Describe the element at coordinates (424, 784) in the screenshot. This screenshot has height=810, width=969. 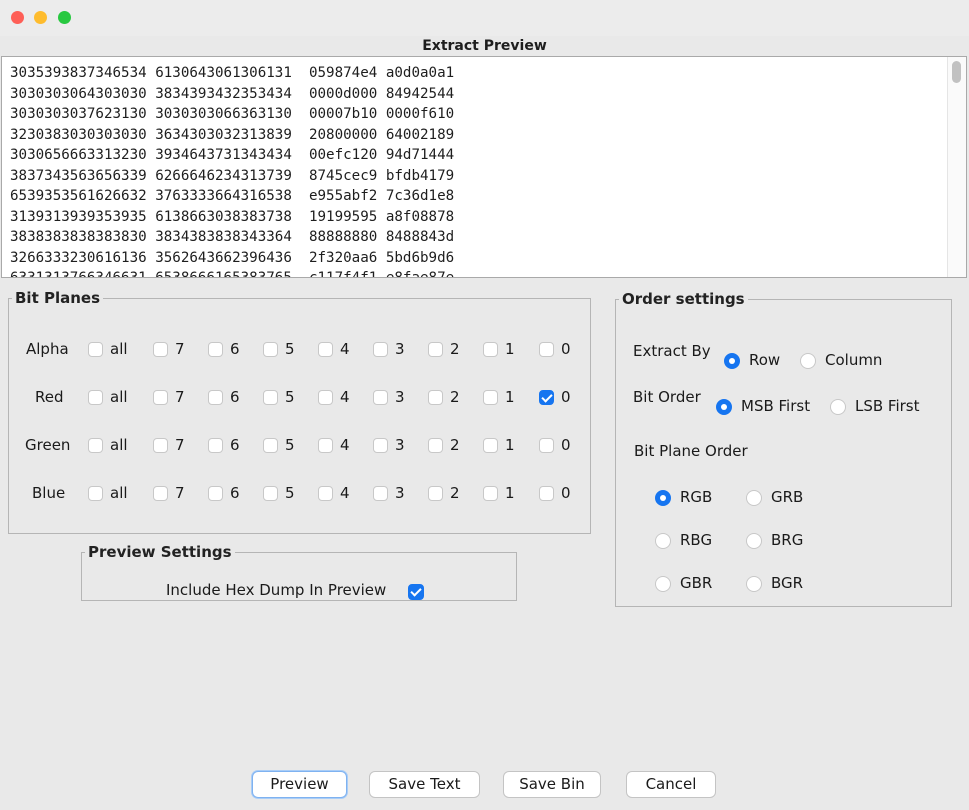
I see `save-text-button: Save Text` at that location.